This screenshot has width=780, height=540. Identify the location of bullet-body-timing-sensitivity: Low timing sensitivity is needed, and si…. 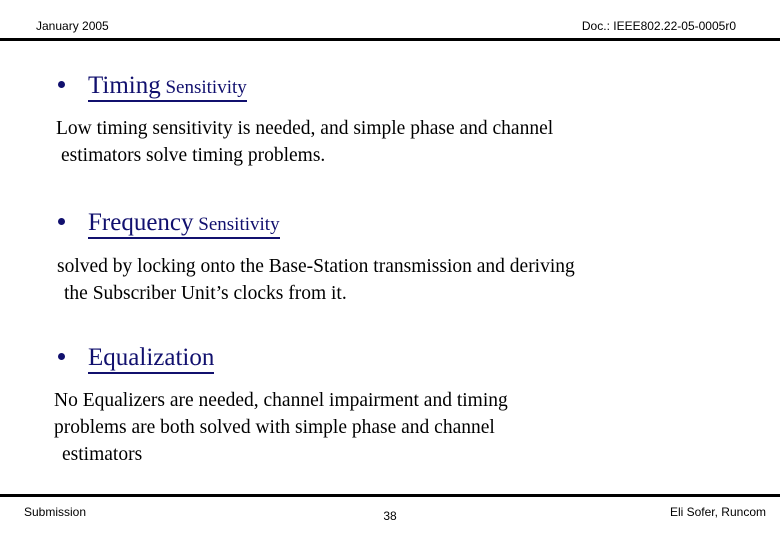
(390, 143).